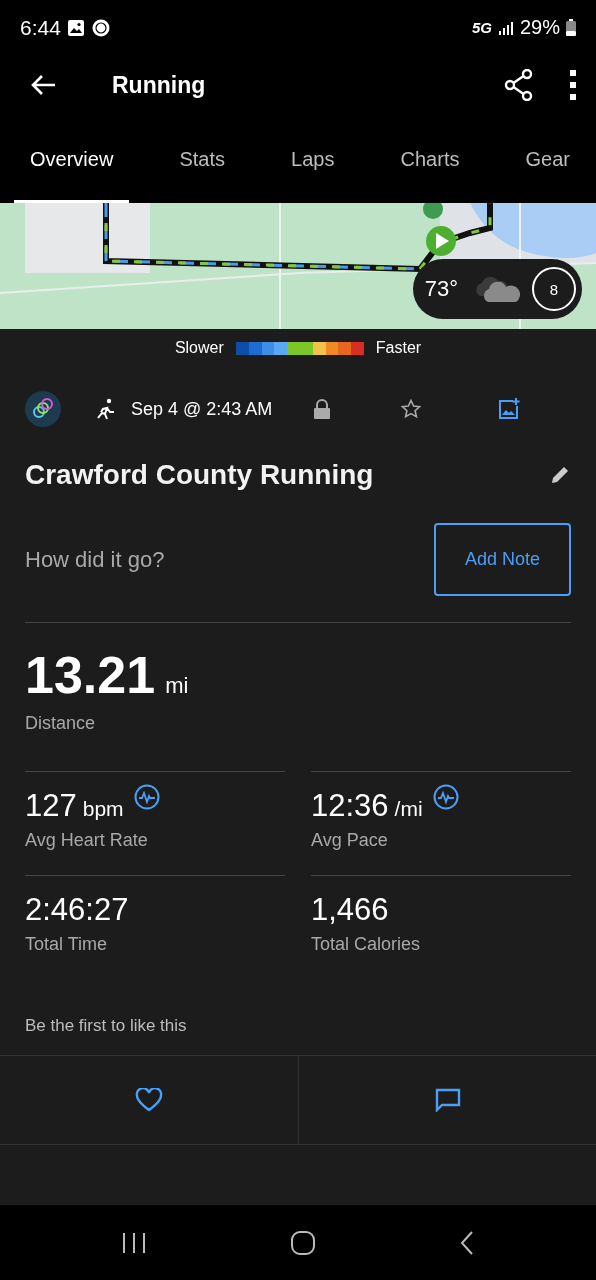 The image size is (596, 1280). I want to click on runner-icon, so click(106, 409).